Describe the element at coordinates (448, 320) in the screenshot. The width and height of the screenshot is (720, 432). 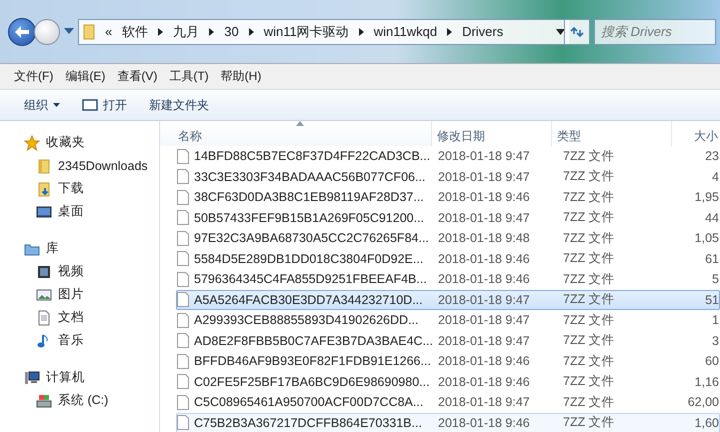
I see `file-row: A299393CEB88855893D41902626DD... 2018-01-18 9:47 7ZZ 文件 1` at that location.